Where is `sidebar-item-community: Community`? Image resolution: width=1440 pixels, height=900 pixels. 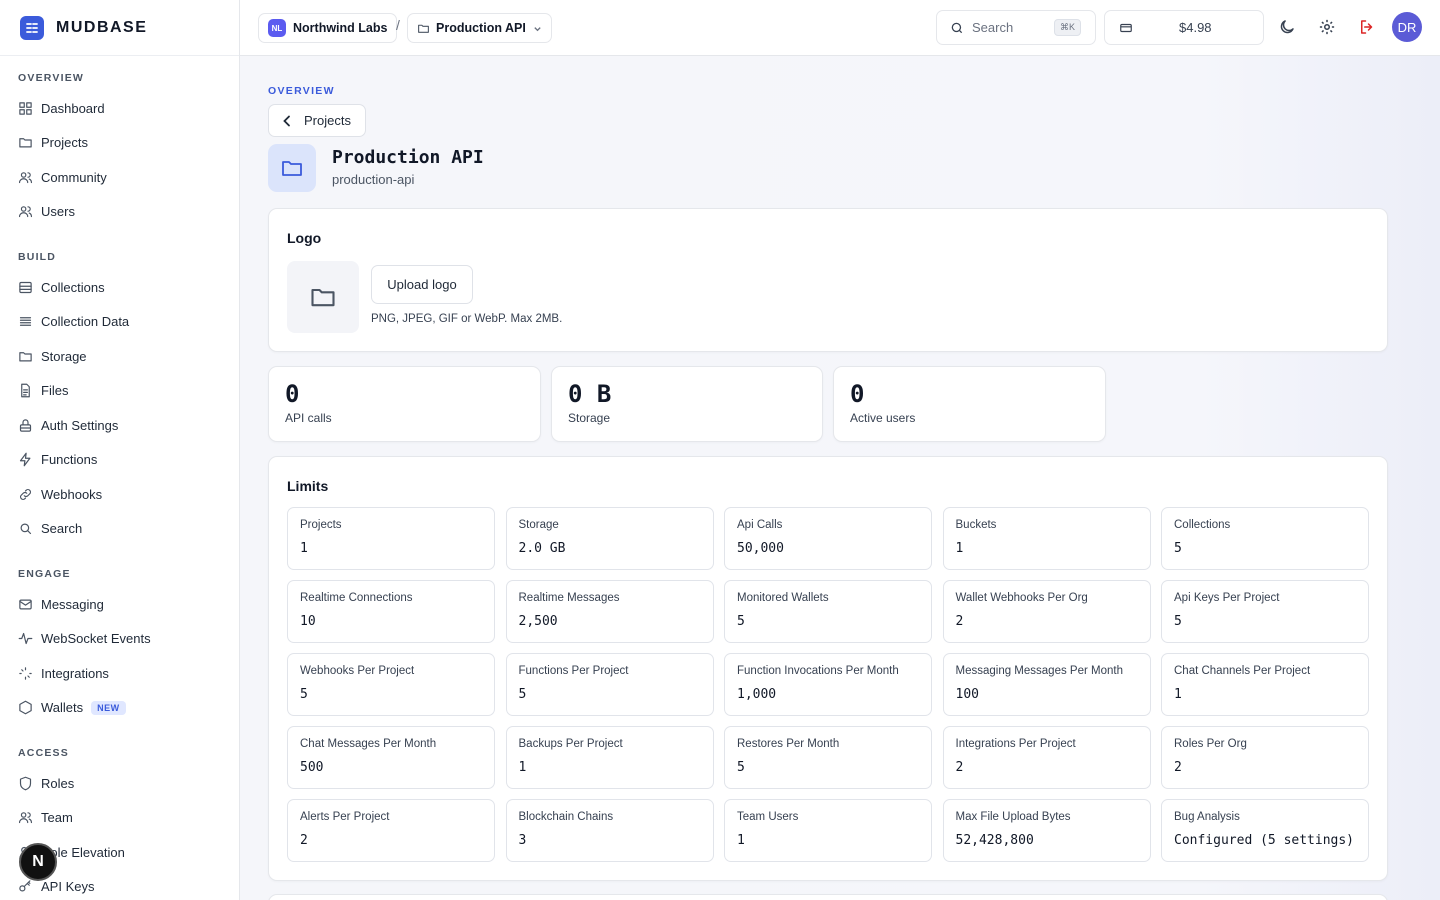 sidebar-item-community: Community is located at coordinates (119, 177).